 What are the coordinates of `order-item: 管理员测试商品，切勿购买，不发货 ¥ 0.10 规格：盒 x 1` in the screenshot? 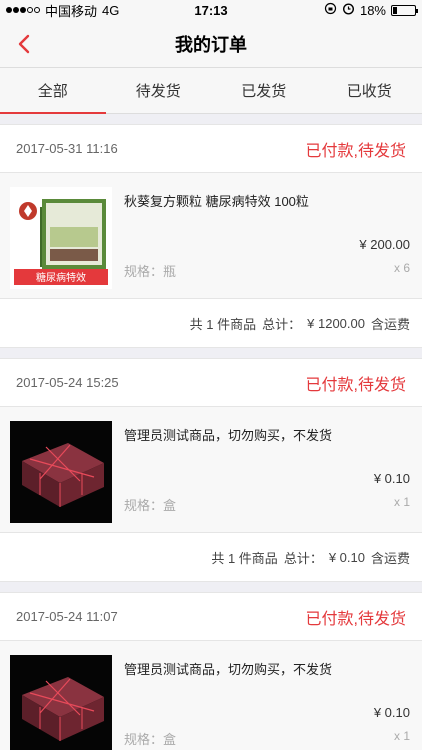 It's located at (211, 695).